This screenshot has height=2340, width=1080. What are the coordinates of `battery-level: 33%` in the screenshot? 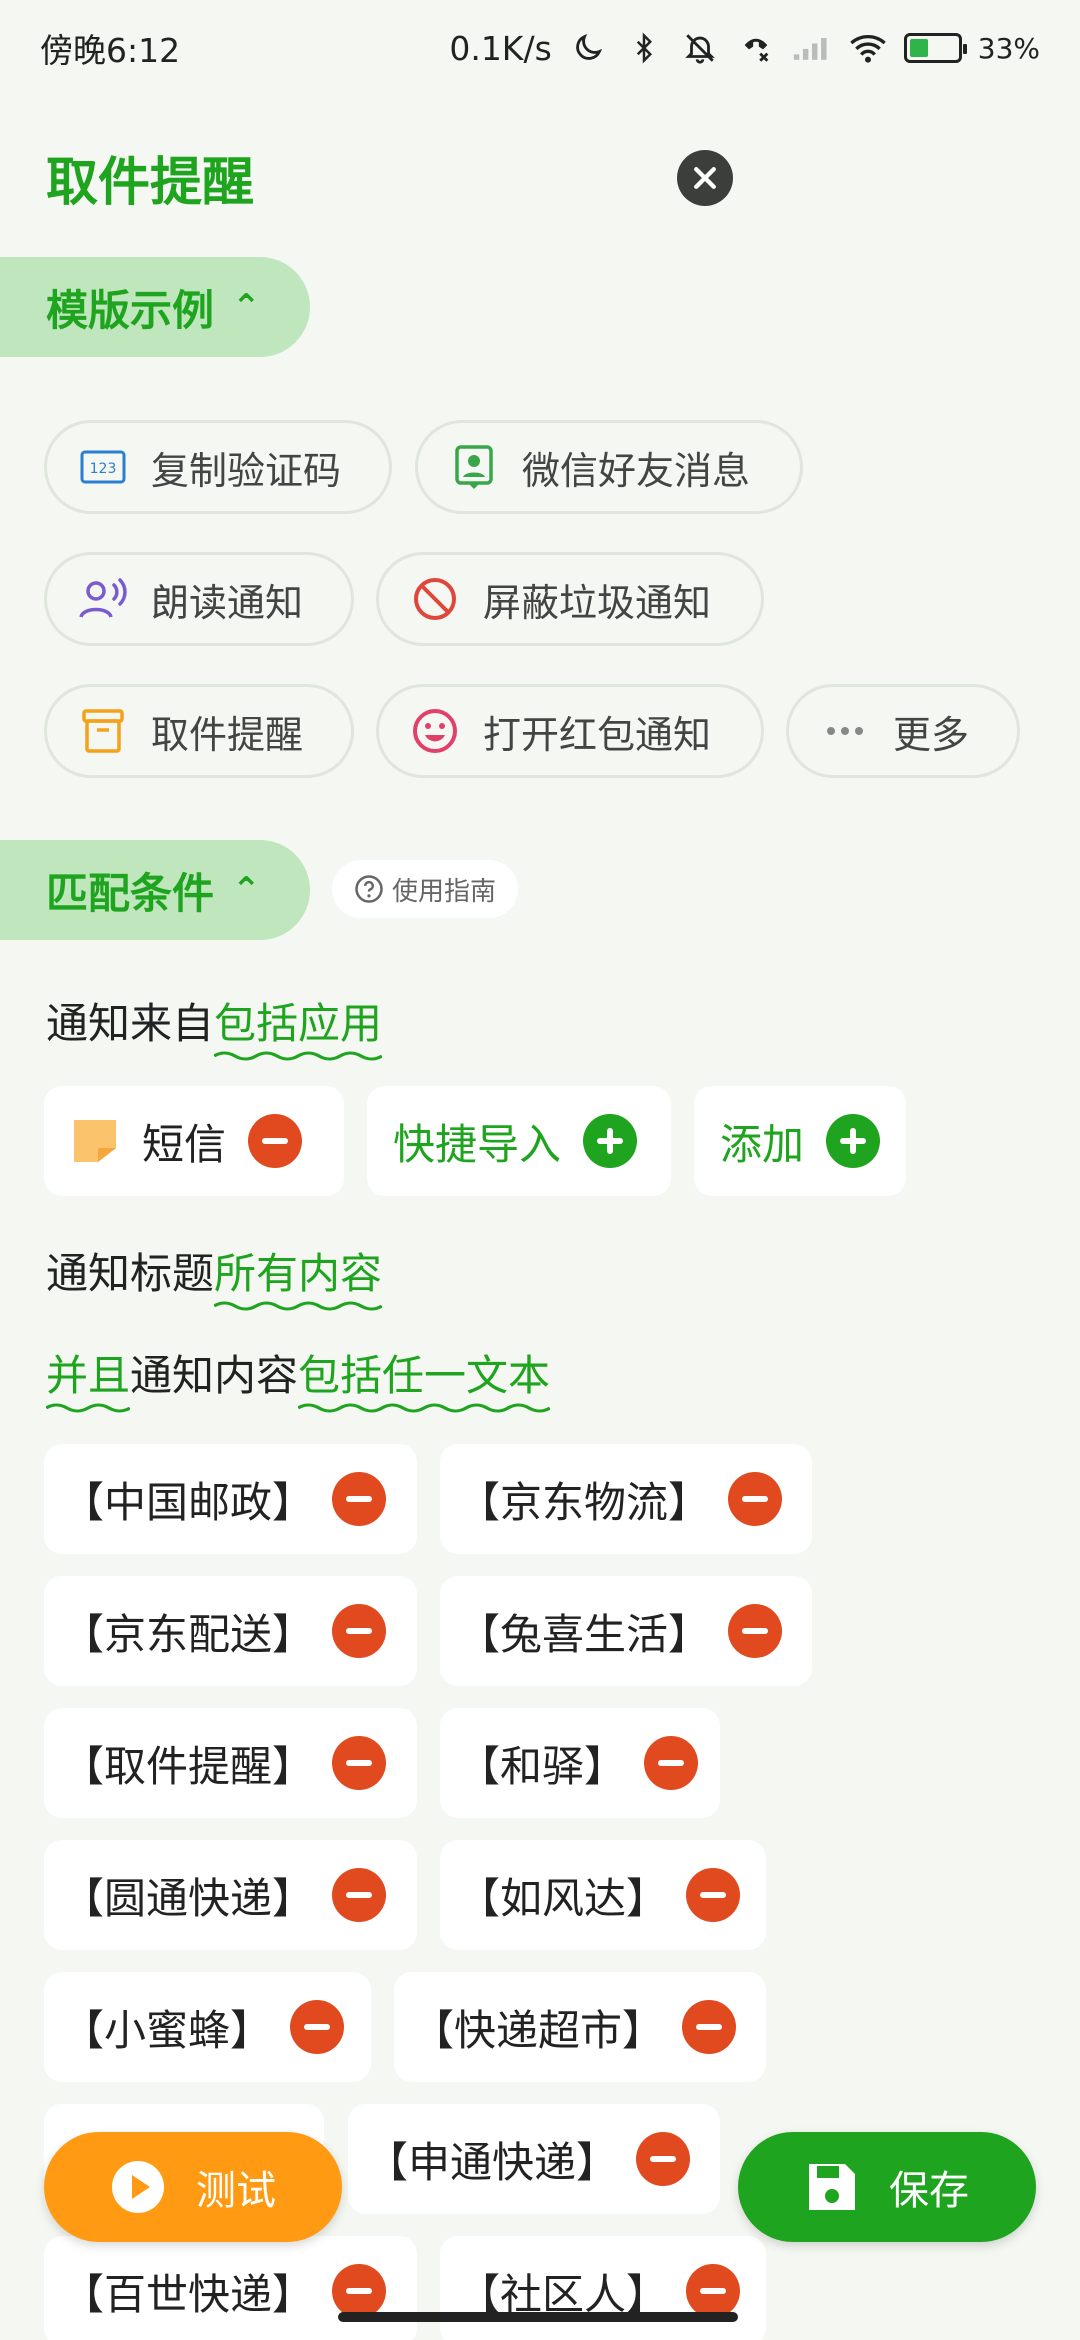 It's located at (1008, 48).